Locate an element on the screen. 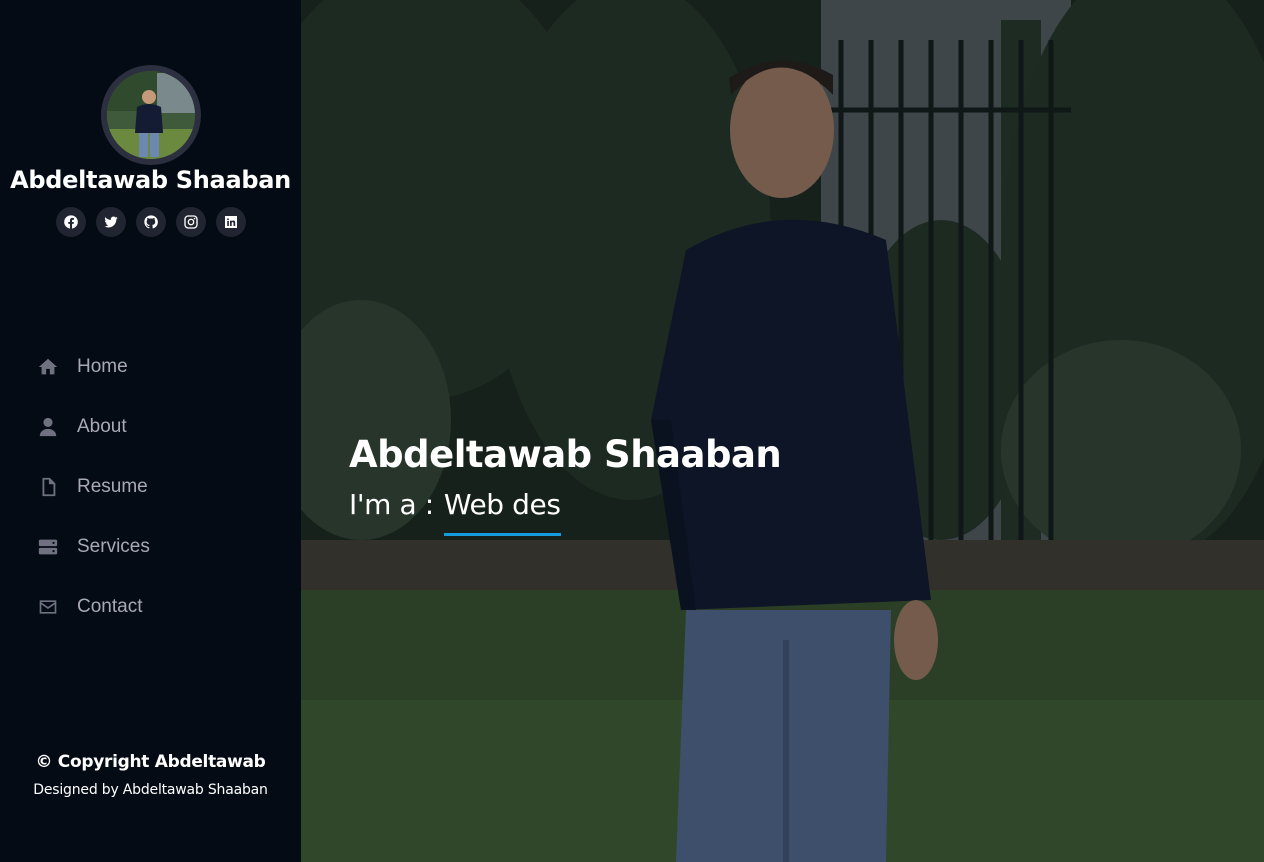  typed-text: Web des is located at coordinates (502, 512).